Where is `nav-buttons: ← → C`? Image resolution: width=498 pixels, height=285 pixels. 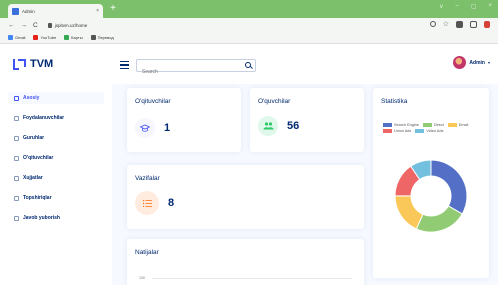
nav-buttons: ← → C is located at coordinates (23, 25).